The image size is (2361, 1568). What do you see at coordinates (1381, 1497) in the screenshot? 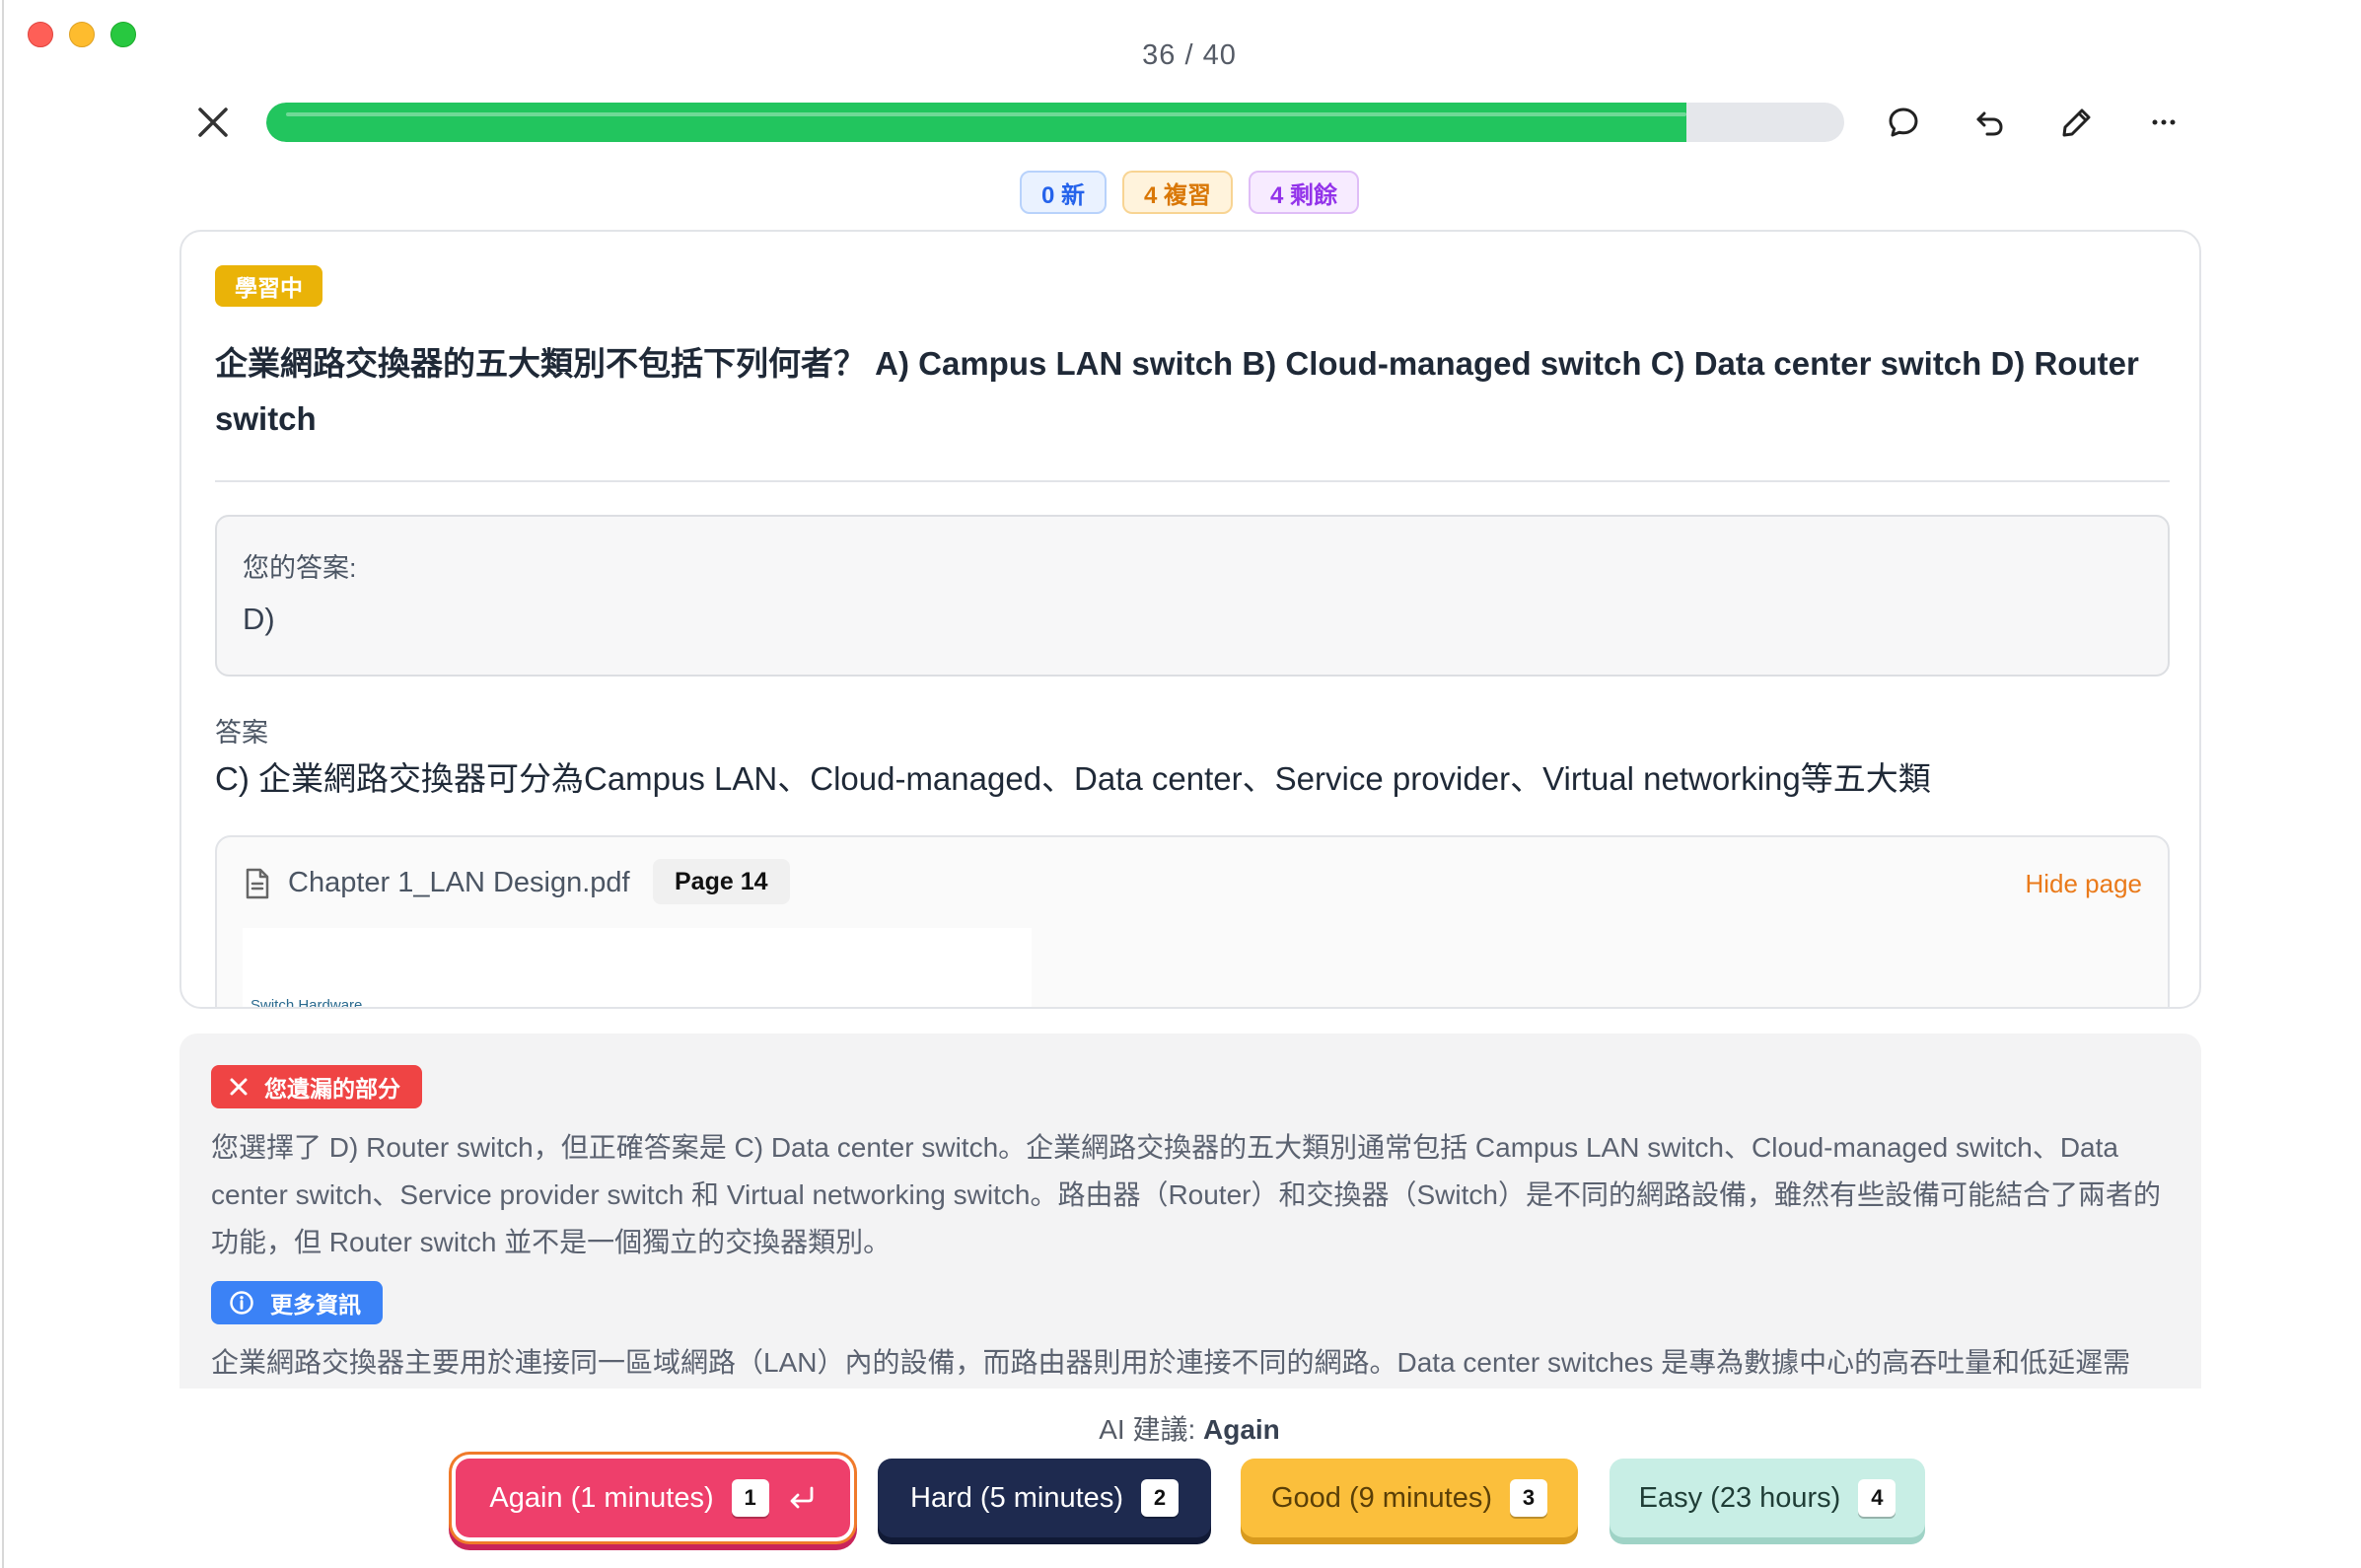
I see `good-button-label: Good (9 minutes)` at bounding box center [1381, 1497].